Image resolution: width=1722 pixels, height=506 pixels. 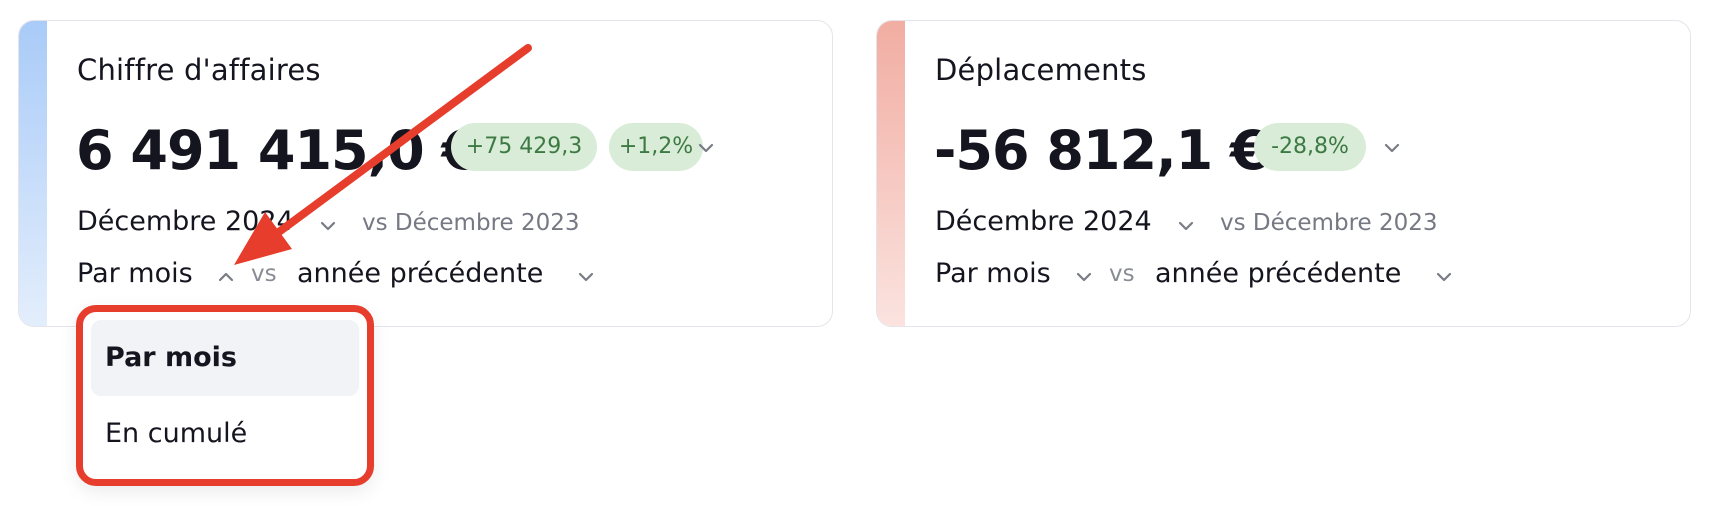 What do you see at coordinates (524, 147) in the screenshot?
I see `delta-absolute-badge: +75 429,3` at bounding box center [524, 147].